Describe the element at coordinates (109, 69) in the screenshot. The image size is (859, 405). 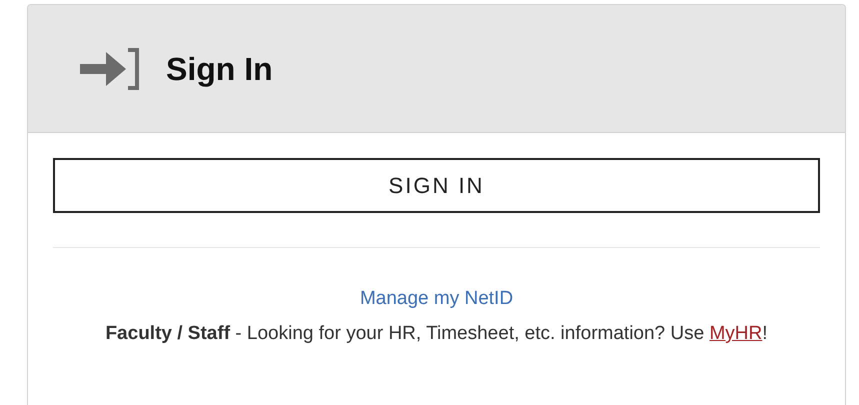
I see `sign-in-arrow-icon` at that location.